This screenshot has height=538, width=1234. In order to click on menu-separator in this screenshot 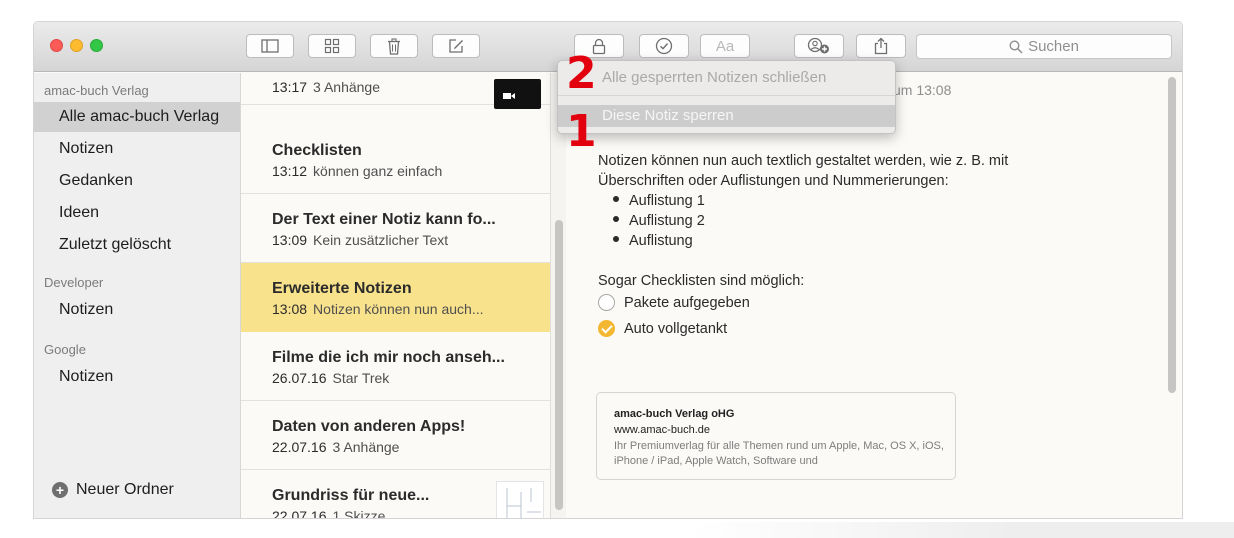, I will do `click(726, 95)`.